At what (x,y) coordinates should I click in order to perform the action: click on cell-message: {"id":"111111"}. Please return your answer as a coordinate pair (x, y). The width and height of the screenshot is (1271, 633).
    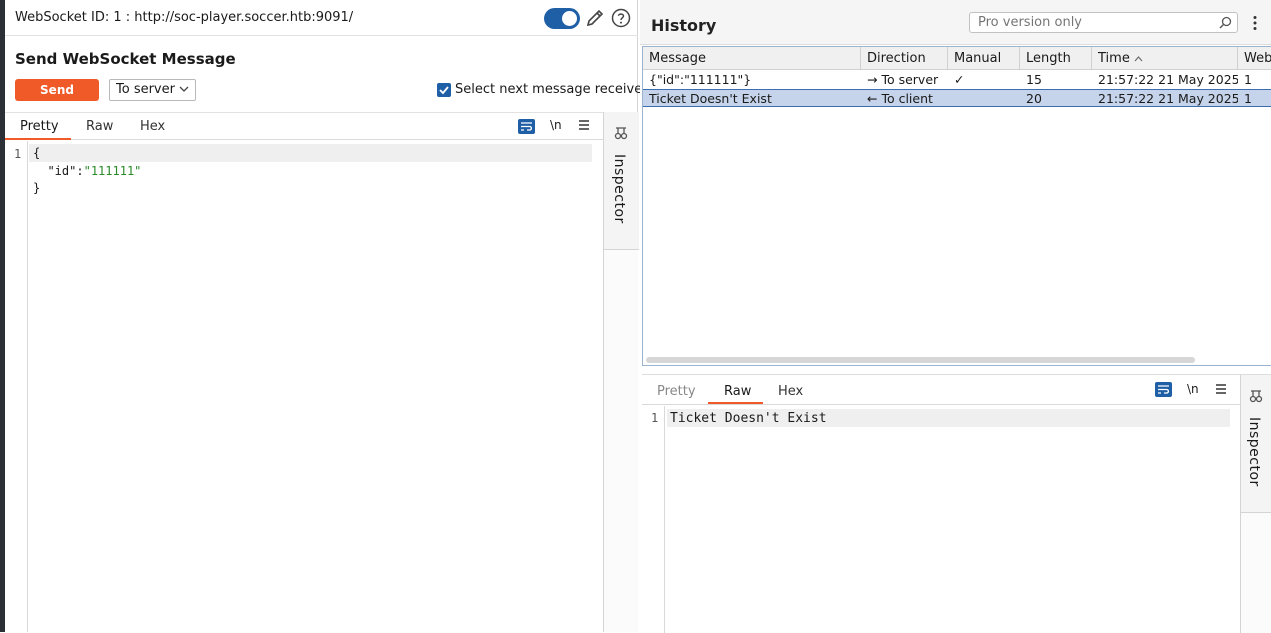
    Looking at the image, I should click on (700, 79).